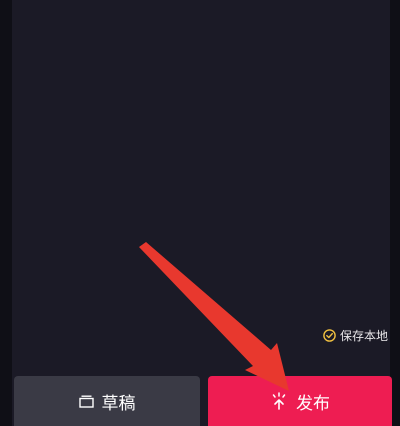  Describe the element at coordinates (118, 403) in the screenshot. I see `draft-label: 草稿` at that location.